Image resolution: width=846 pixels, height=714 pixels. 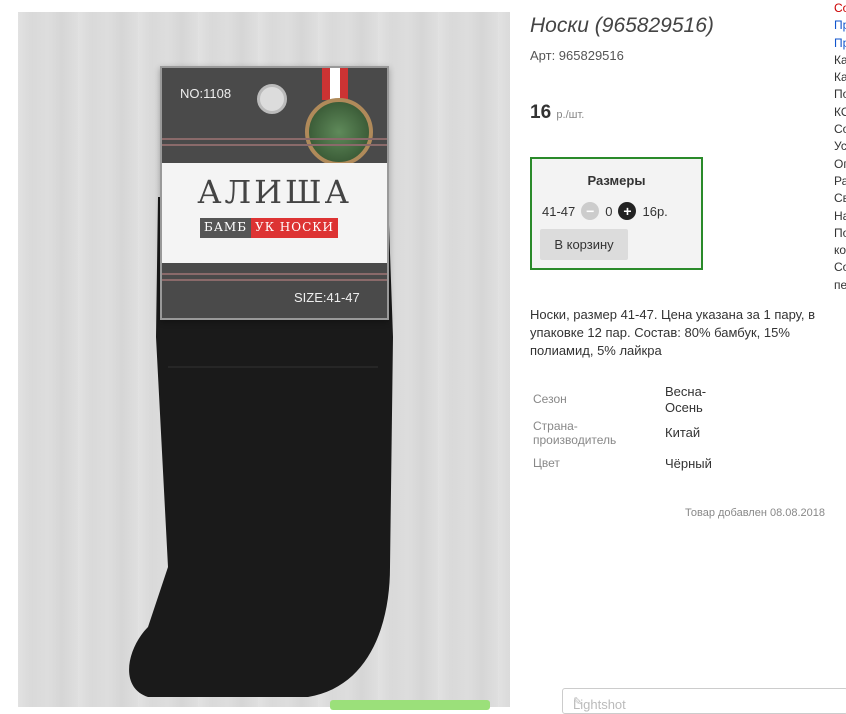 What do you see at coordinates (575, 433) in the screenshot?
I see `property-key: Страна-производитель` at bounding box center [575, 433].